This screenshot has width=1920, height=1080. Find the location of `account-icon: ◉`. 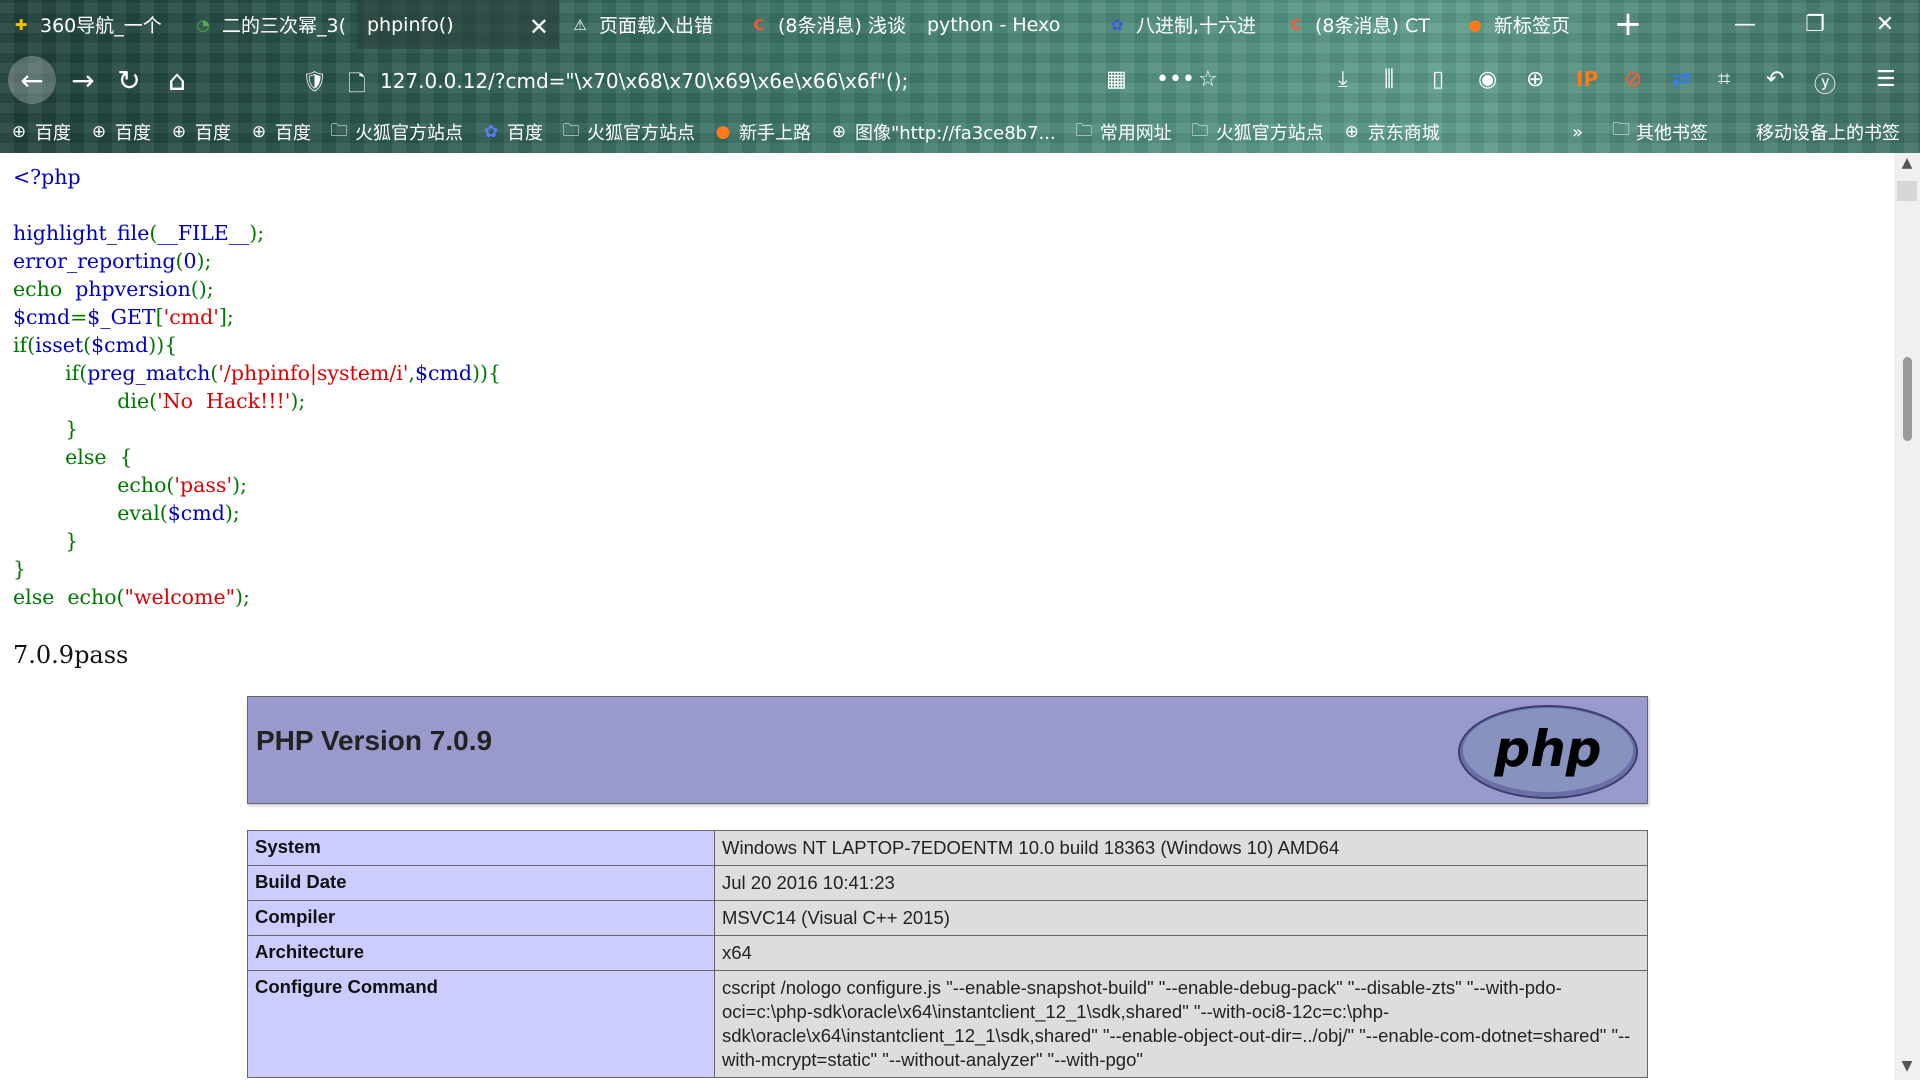

account-icon: ◉ is located at coordinates (1487, 79).